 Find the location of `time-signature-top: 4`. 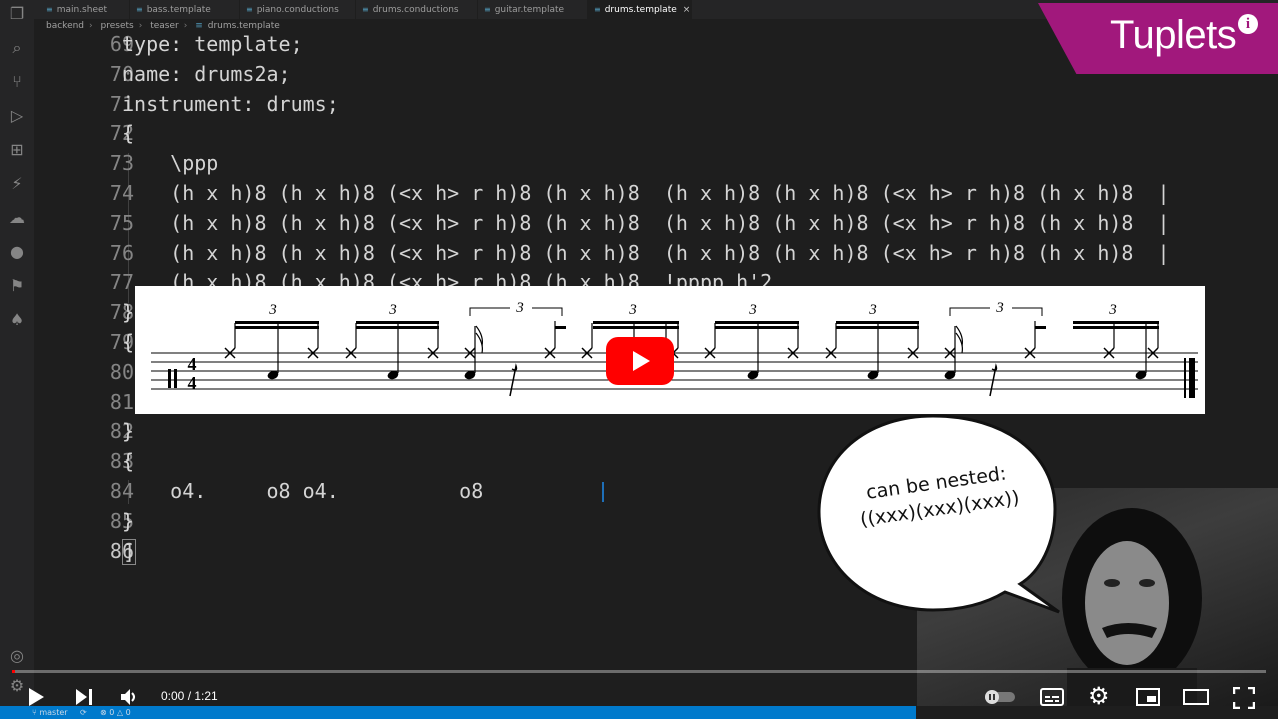

time-signature-top: 4 is located at coordinates (192, 364).